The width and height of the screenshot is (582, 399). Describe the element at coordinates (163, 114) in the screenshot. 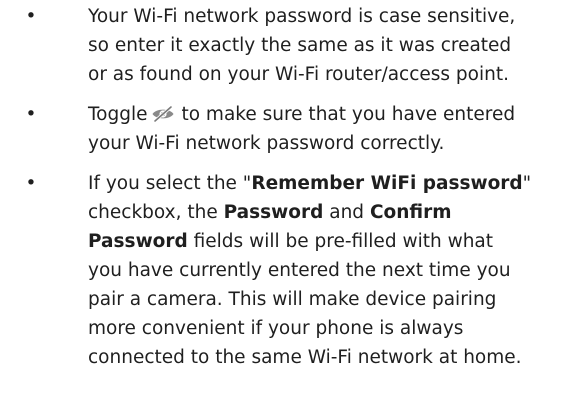

I see `eye-hide-icon` at that location.